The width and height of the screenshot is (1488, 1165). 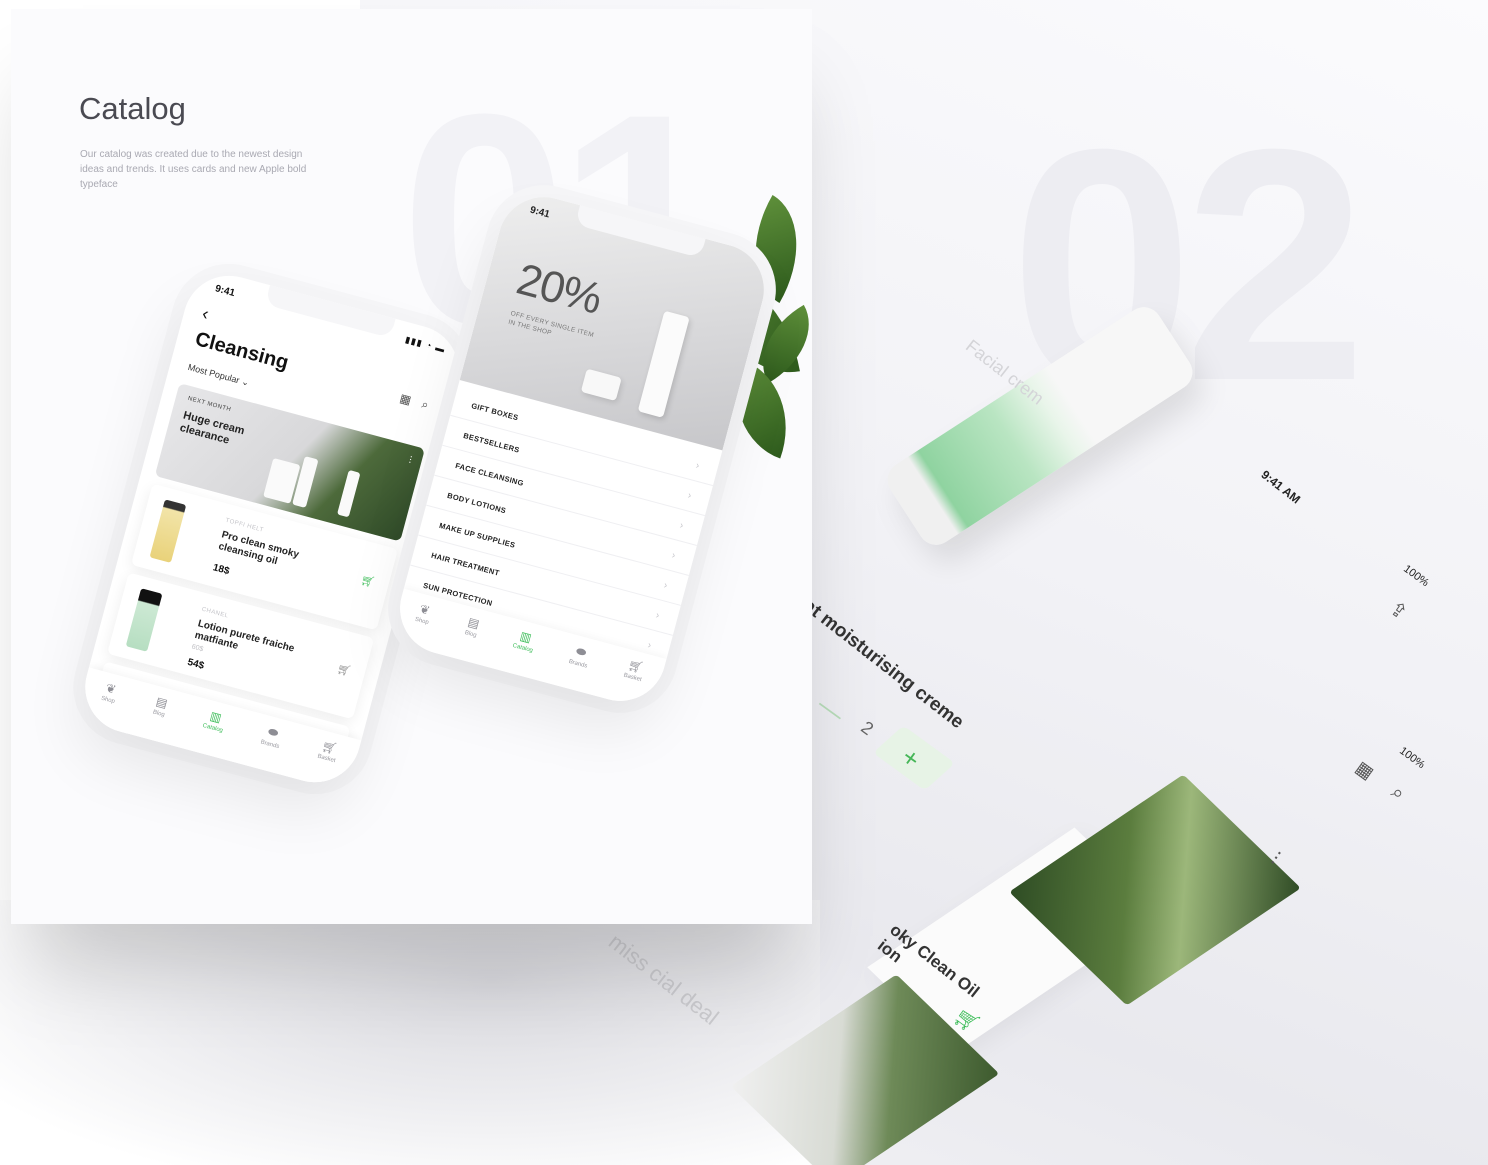 What do you see at coordinates (244, 636) in the screenshot?
I see `product-name: Lotion purete fraiche matfiante` at bounding box center [244, 636].